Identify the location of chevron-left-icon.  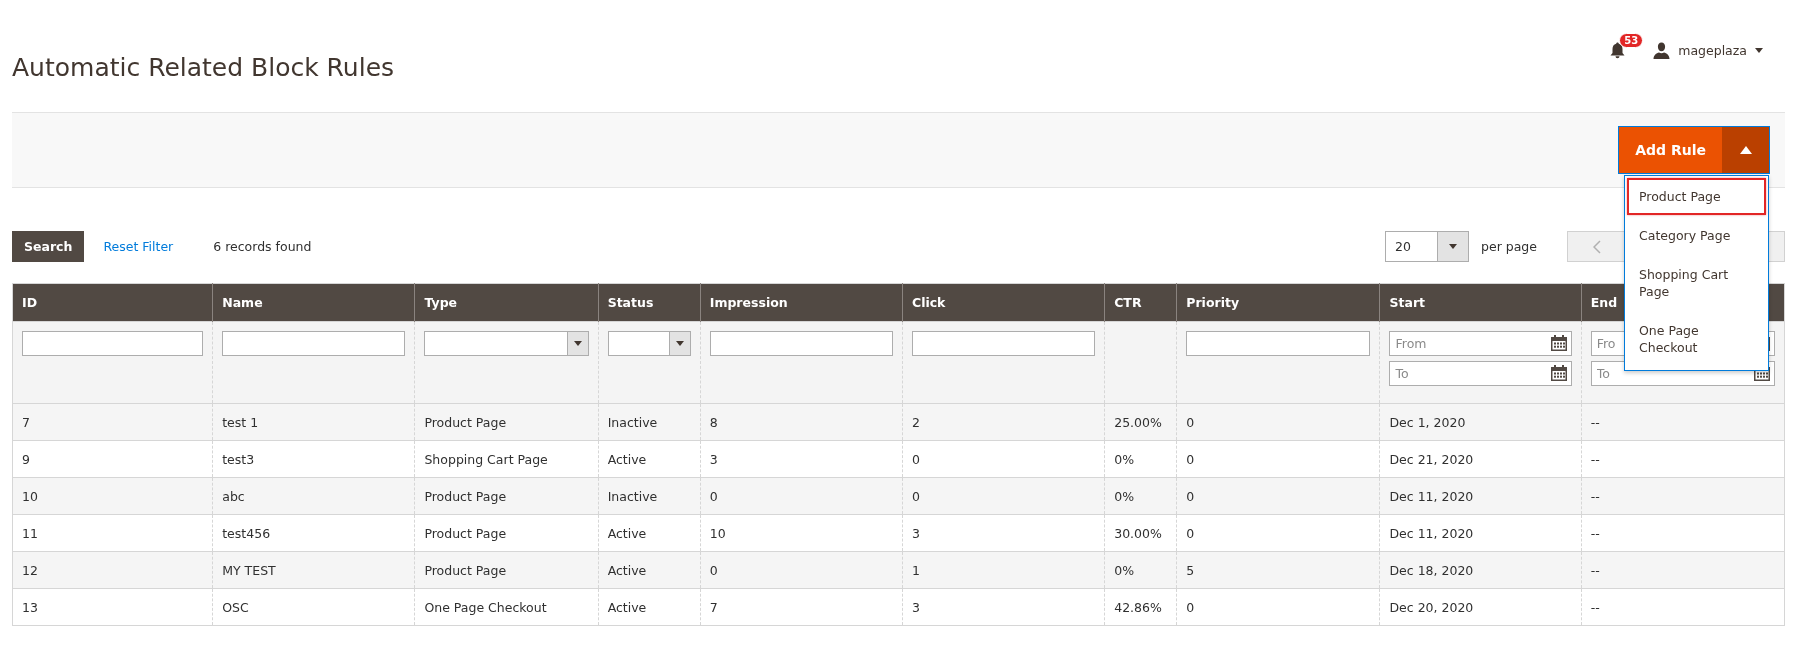
(1597, 246).